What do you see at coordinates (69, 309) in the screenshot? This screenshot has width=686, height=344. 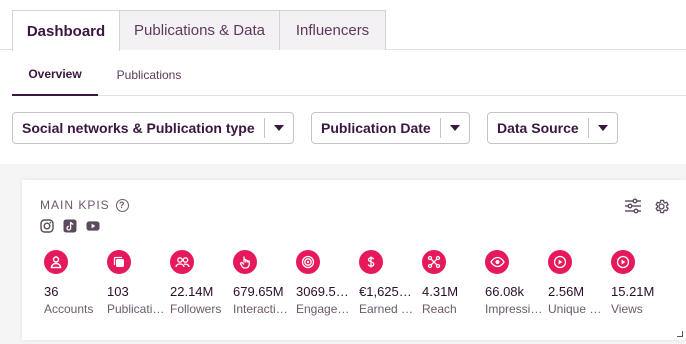 I see `kpi-label: Accounts` at bounding box center [69, 309].